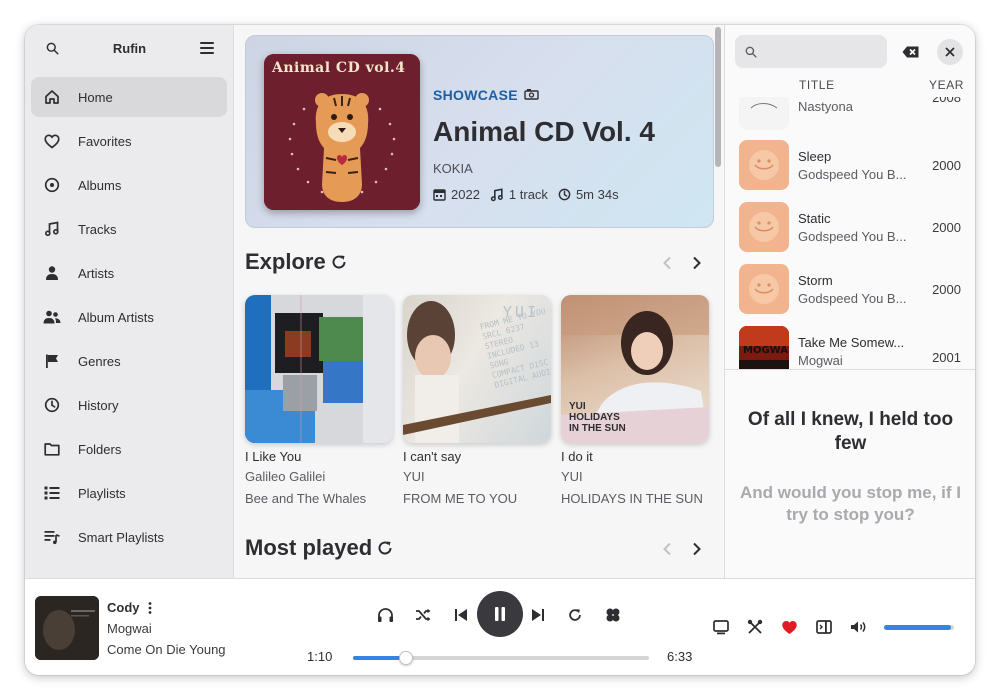  Describe the element at coordinates (129, 628) in the screenshot. I see `now-playing-artist: Mogwai` at that location.